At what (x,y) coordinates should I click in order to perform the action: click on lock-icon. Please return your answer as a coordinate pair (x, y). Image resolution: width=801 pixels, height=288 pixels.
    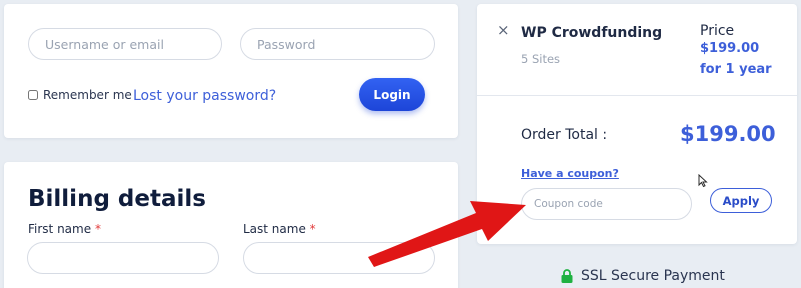
    Looking at the image, I should click on (567, 276).